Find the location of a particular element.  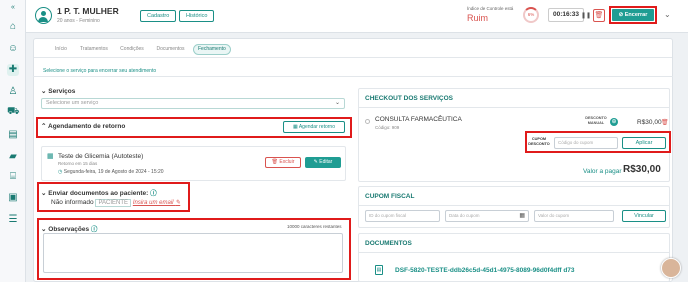

indice-label: Índice de Controle está is located at coordinates (490, 8).